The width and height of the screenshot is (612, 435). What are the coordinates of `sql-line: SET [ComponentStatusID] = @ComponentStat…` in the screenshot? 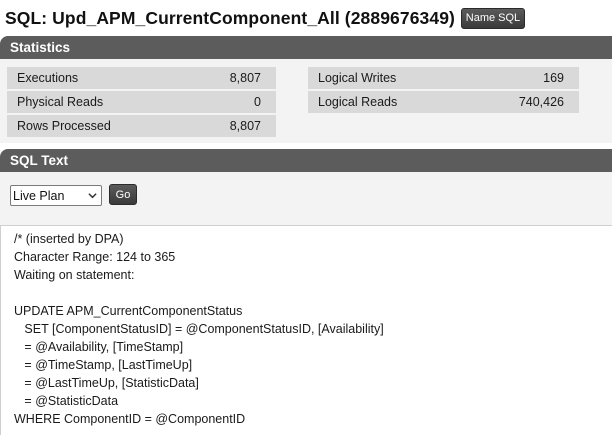 It's located at (199, 329).